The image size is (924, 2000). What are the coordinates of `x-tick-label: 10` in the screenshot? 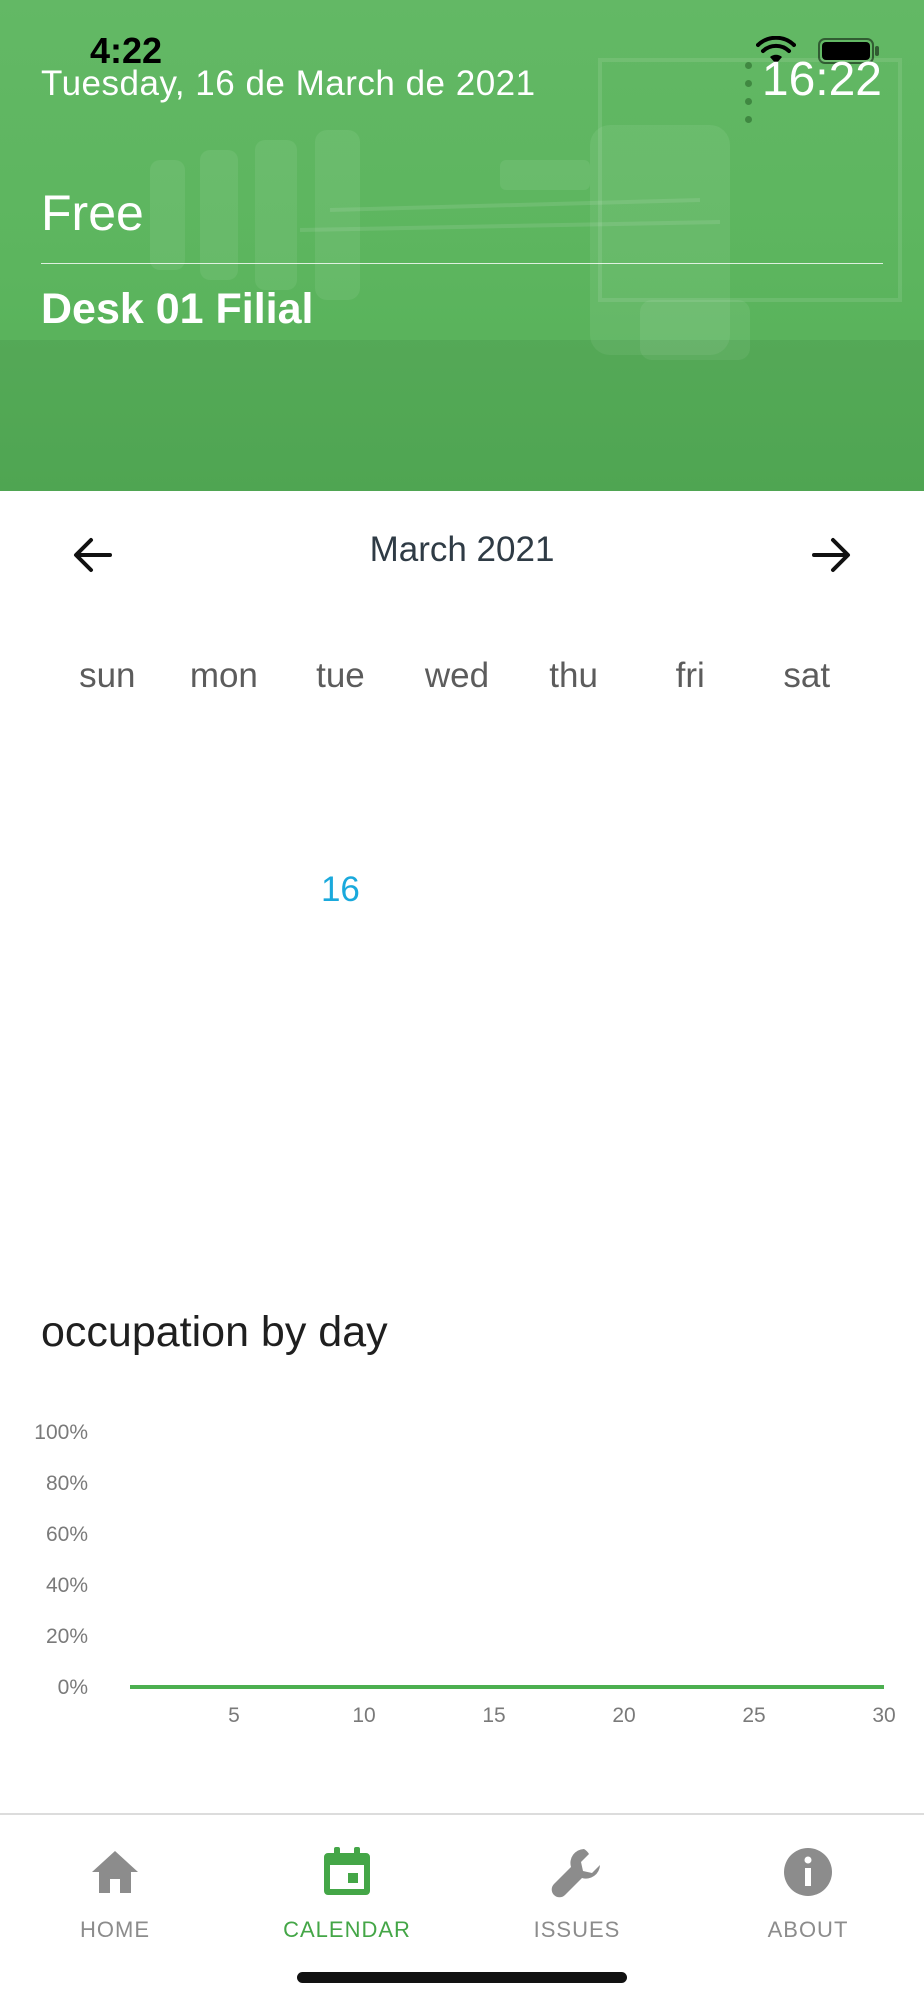 It's located at (363, 1715).